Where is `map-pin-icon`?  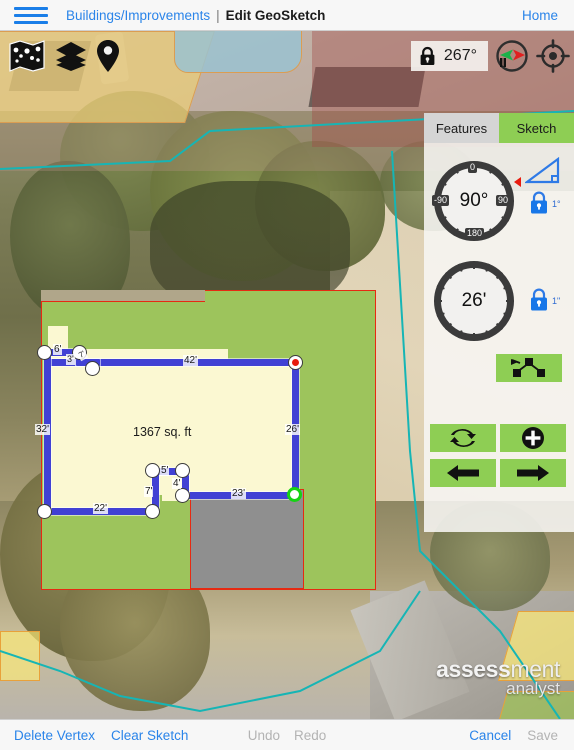
map-pin-icon is located at coordinates (108, 58).